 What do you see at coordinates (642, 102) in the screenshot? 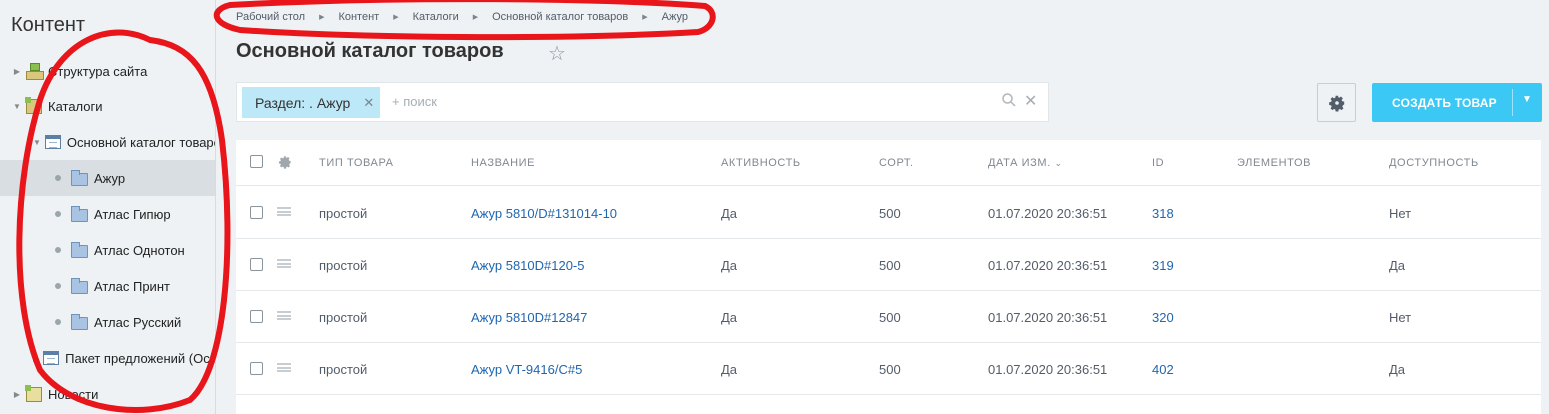
I see `filter-bar: Раздел: . Ажур ✕ + поиск ✕` at bounding box center [642, 102].